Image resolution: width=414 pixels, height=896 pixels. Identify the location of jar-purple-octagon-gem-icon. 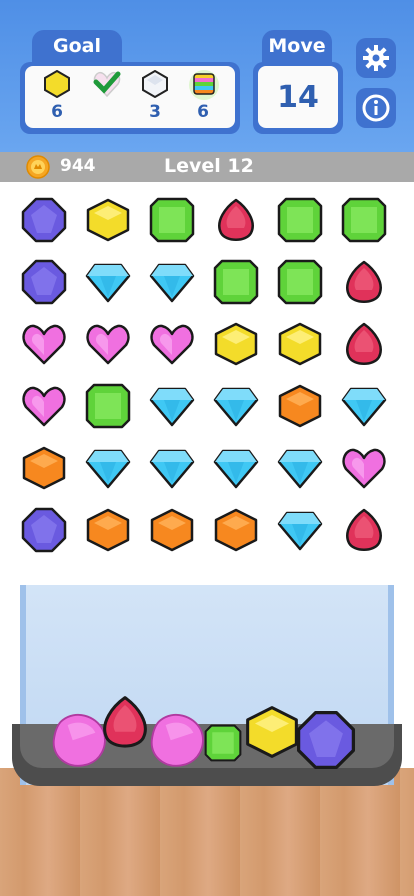
(326, 740).